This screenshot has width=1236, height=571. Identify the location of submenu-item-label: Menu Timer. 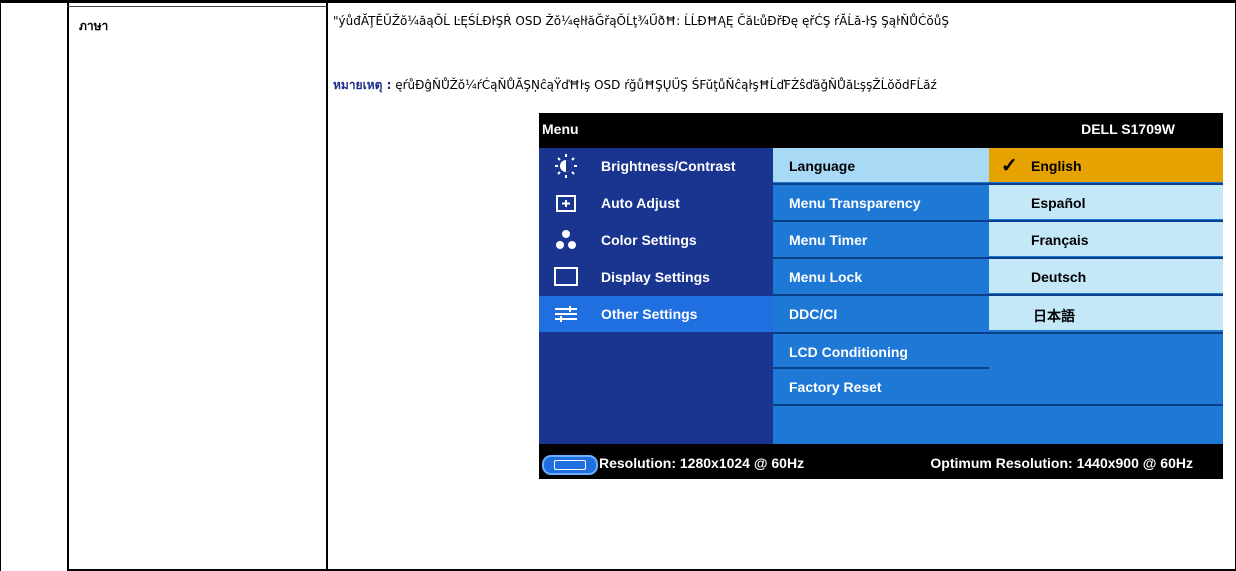
(828, 240).